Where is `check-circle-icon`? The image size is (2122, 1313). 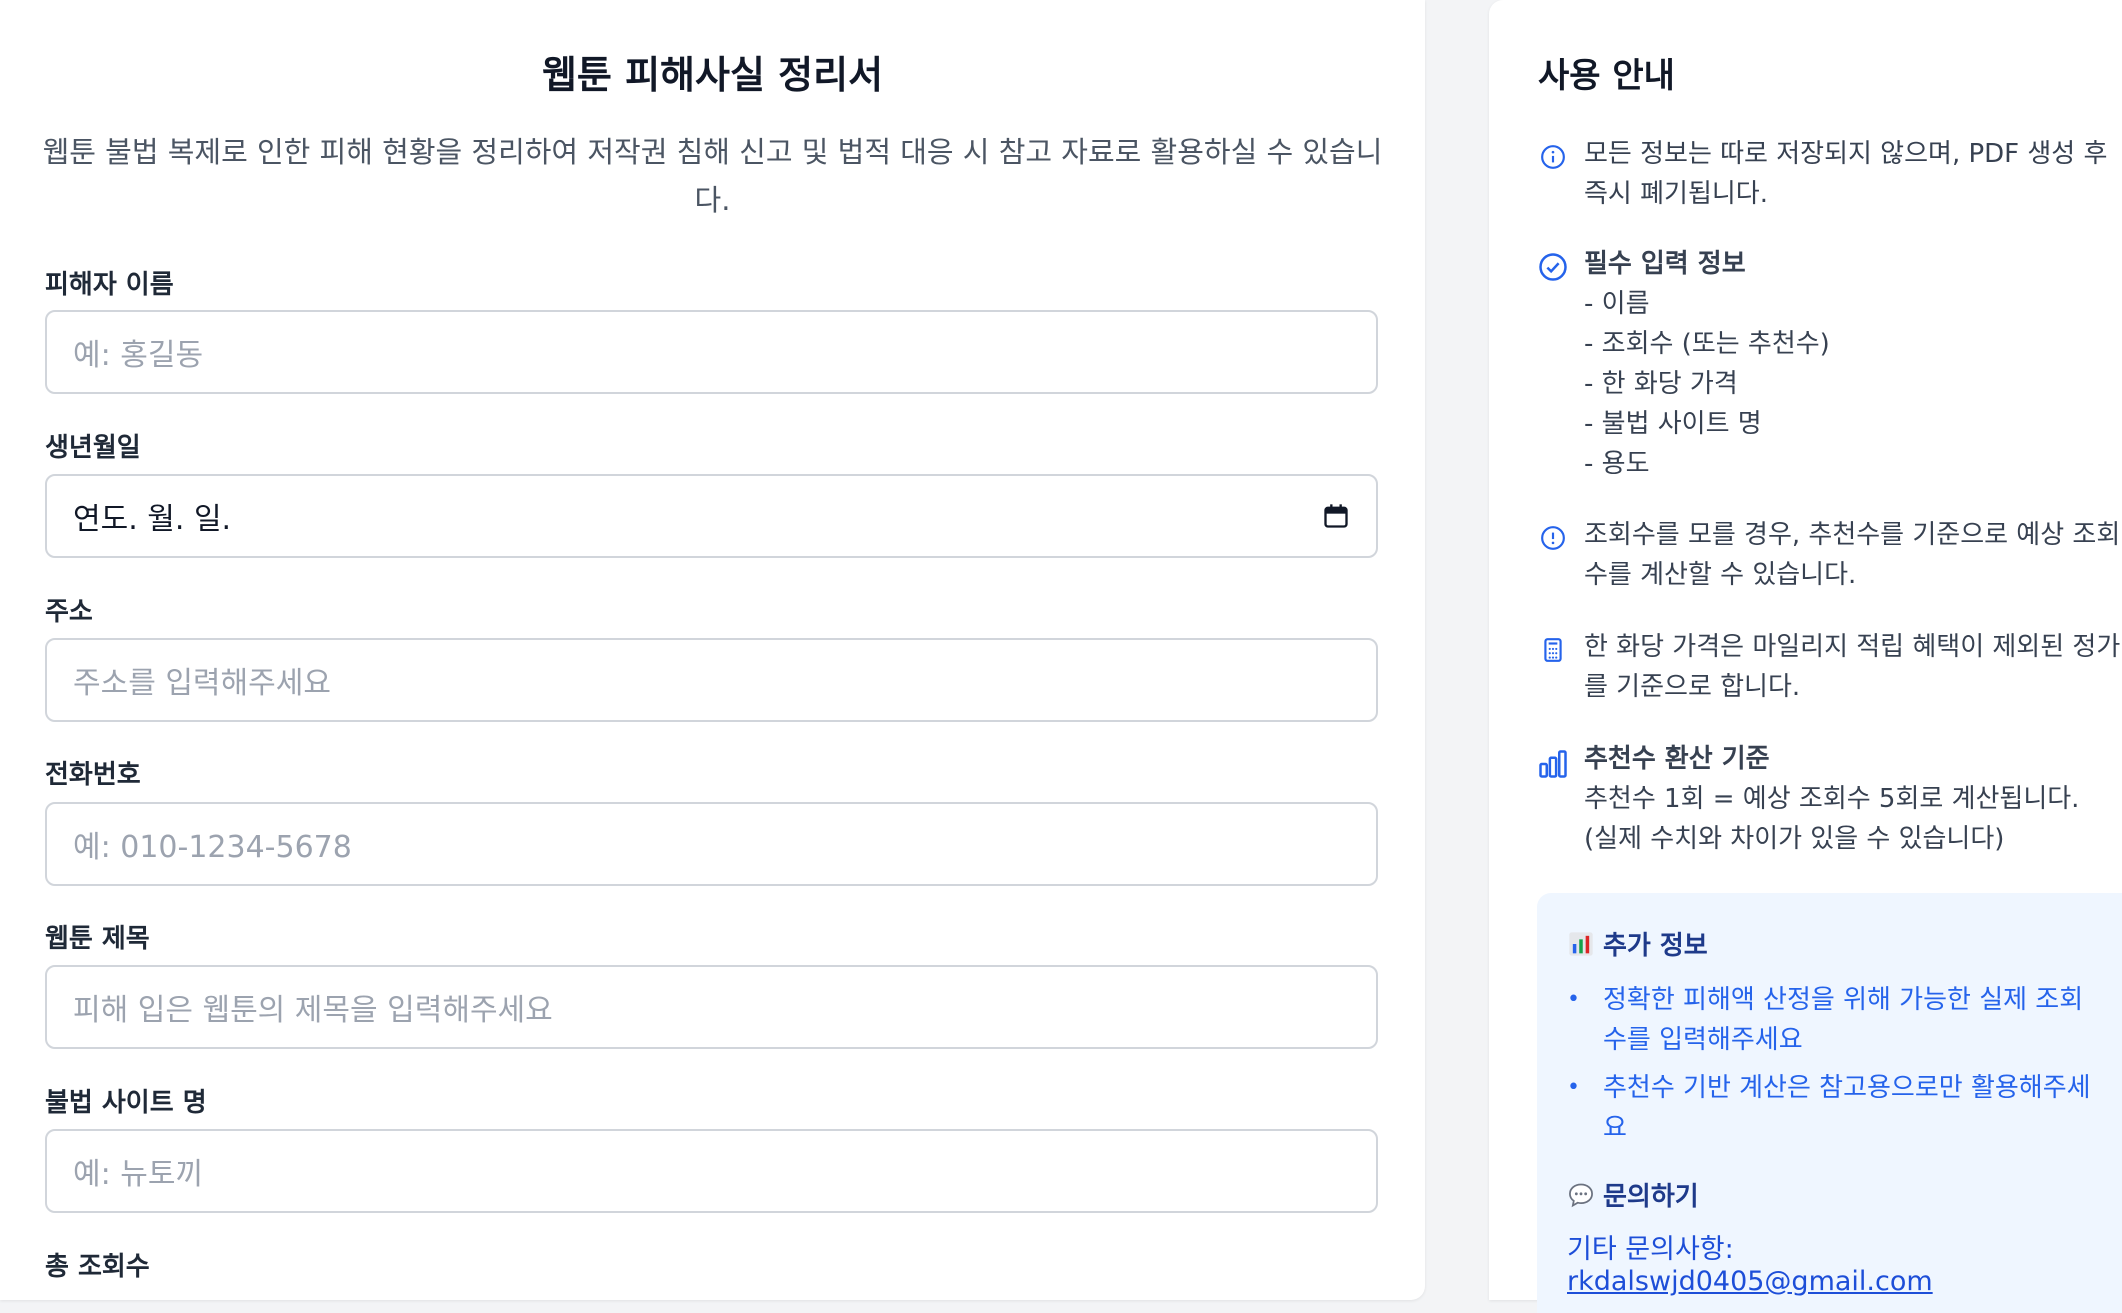
check-circle-icon is located at coordinates (1553, 267).